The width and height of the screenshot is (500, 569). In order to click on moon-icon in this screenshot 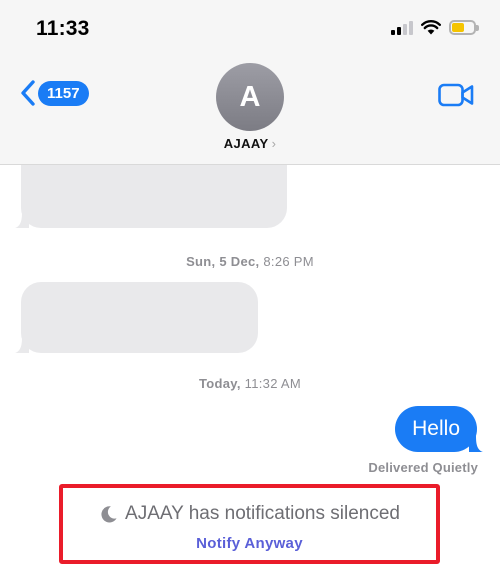, I will do `click(109, 513)`.